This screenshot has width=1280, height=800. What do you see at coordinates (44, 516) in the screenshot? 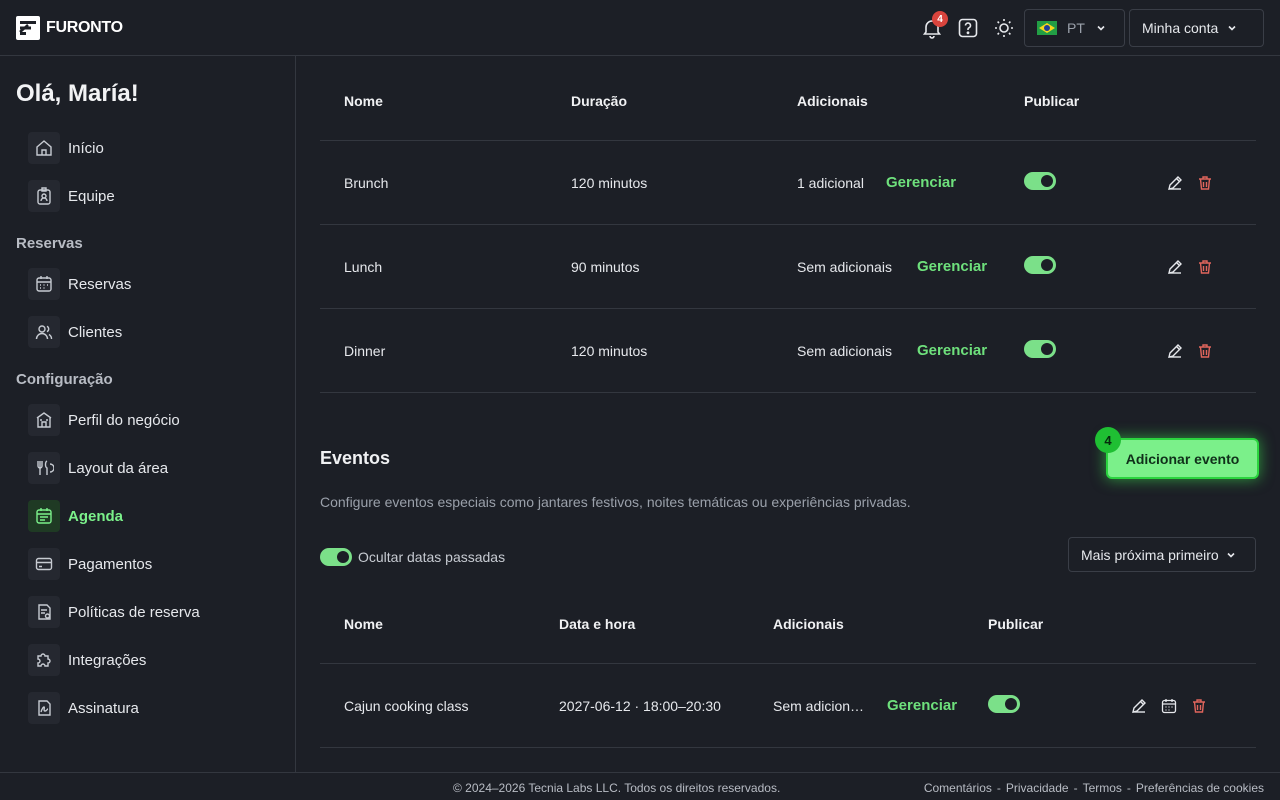
I see `schedule-icon` at bounding box center [44, 516].